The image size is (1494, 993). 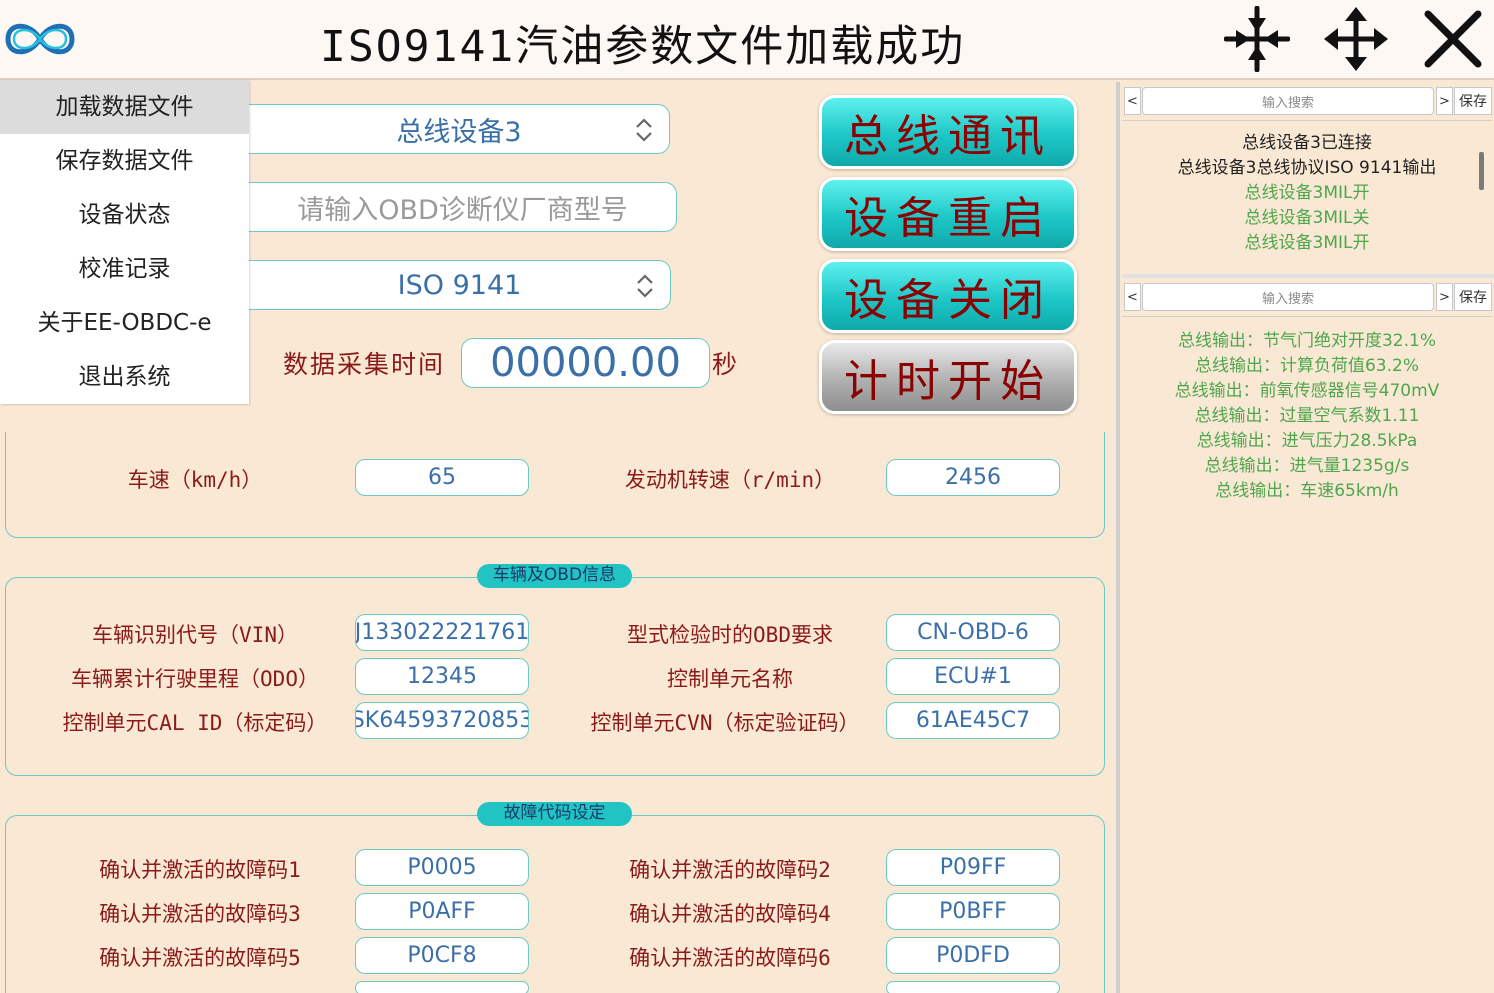 What do you see at coordinates (200, 914) in the screenshot?
I see `dtc-3-label: 确认并激活的故障码3` at bounding box center [200, 914].